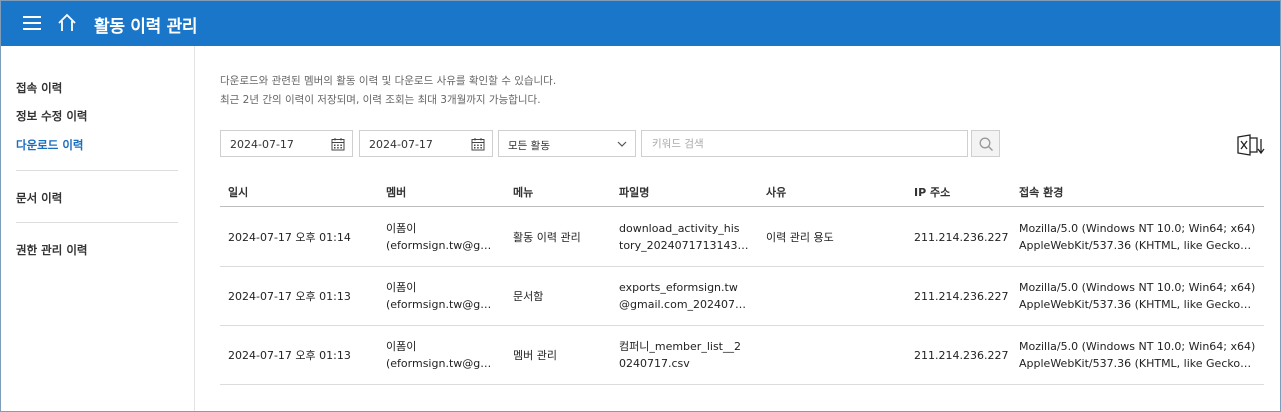 The image size is (1281, 412). I want to click on start-date-field: 2024-07-17, so click(286, 143).